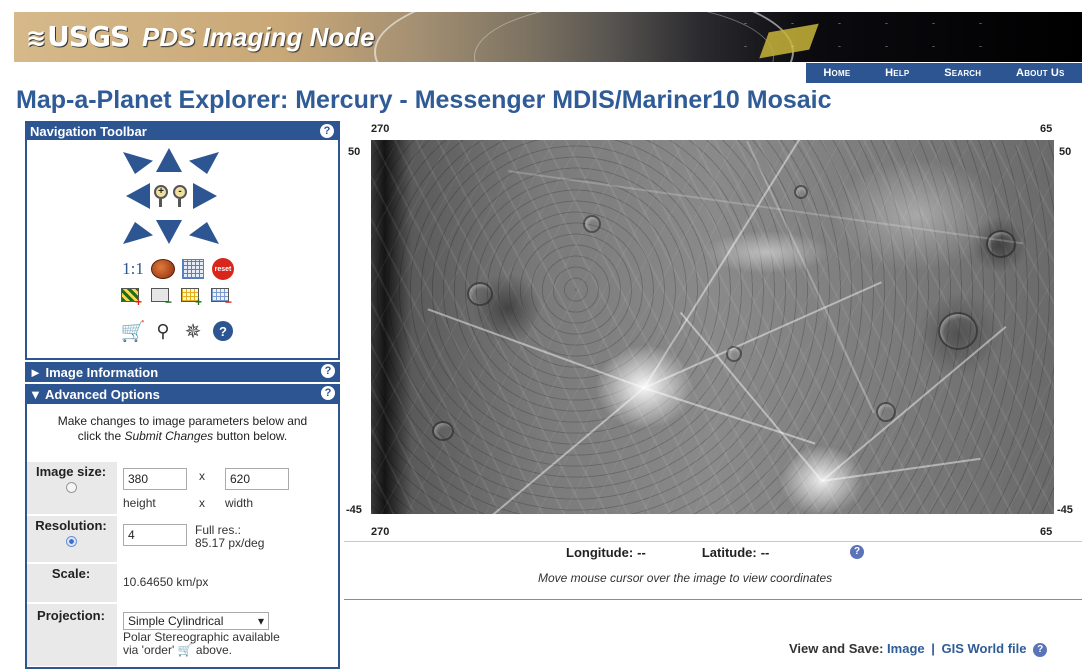  What do you see at coordinates (872, 37) in the screenshot?
I see `starfield-graphic` at bounding box center [872, 37].